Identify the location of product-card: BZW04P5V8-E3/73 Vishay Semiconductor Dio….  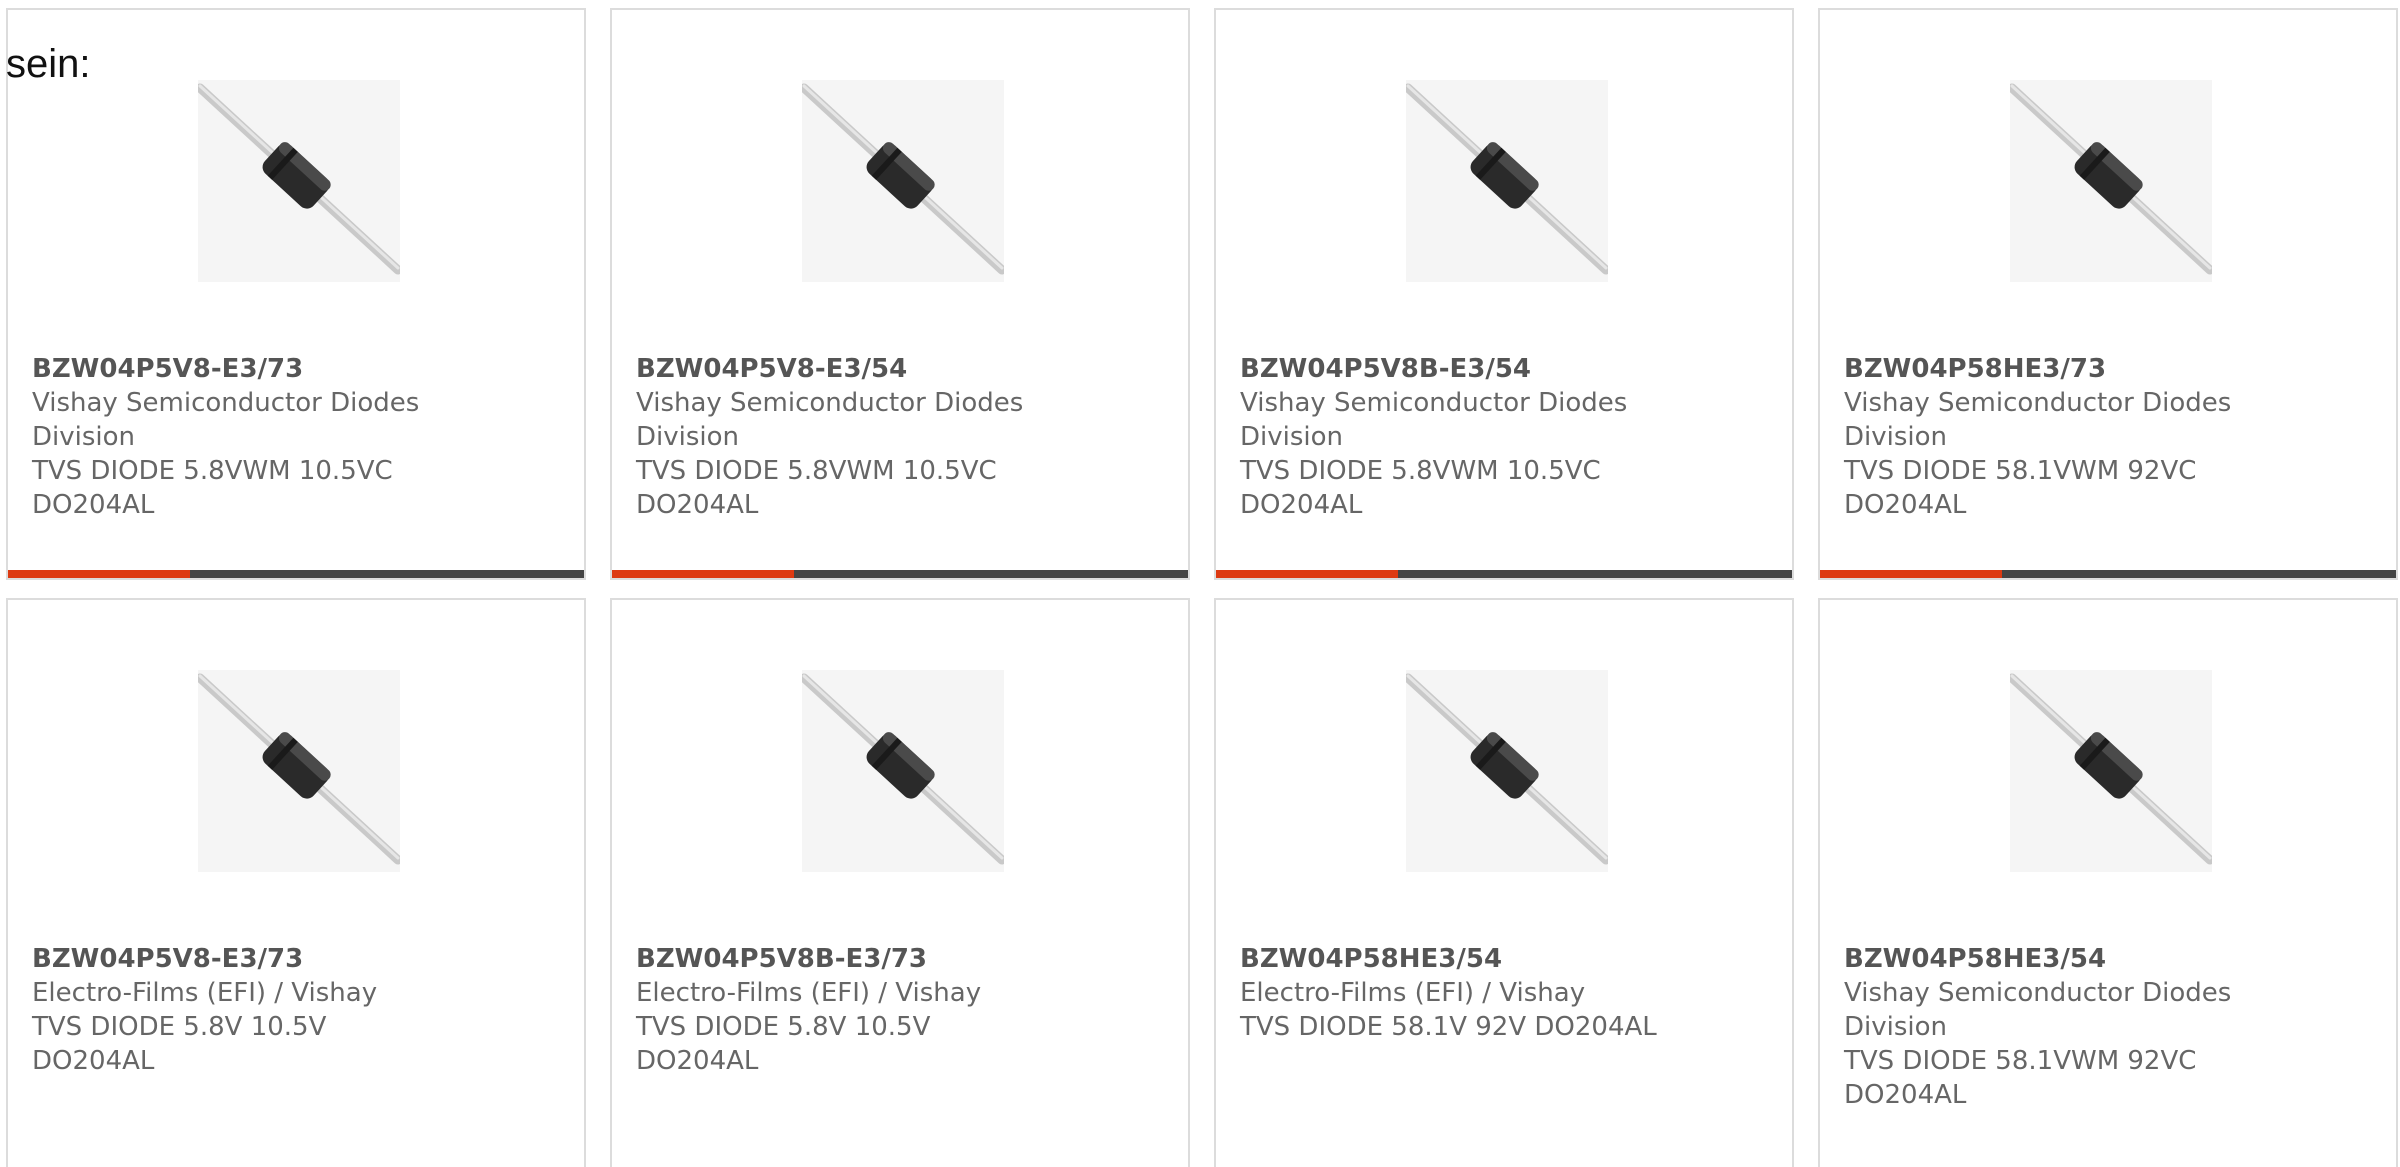
(296, 294).